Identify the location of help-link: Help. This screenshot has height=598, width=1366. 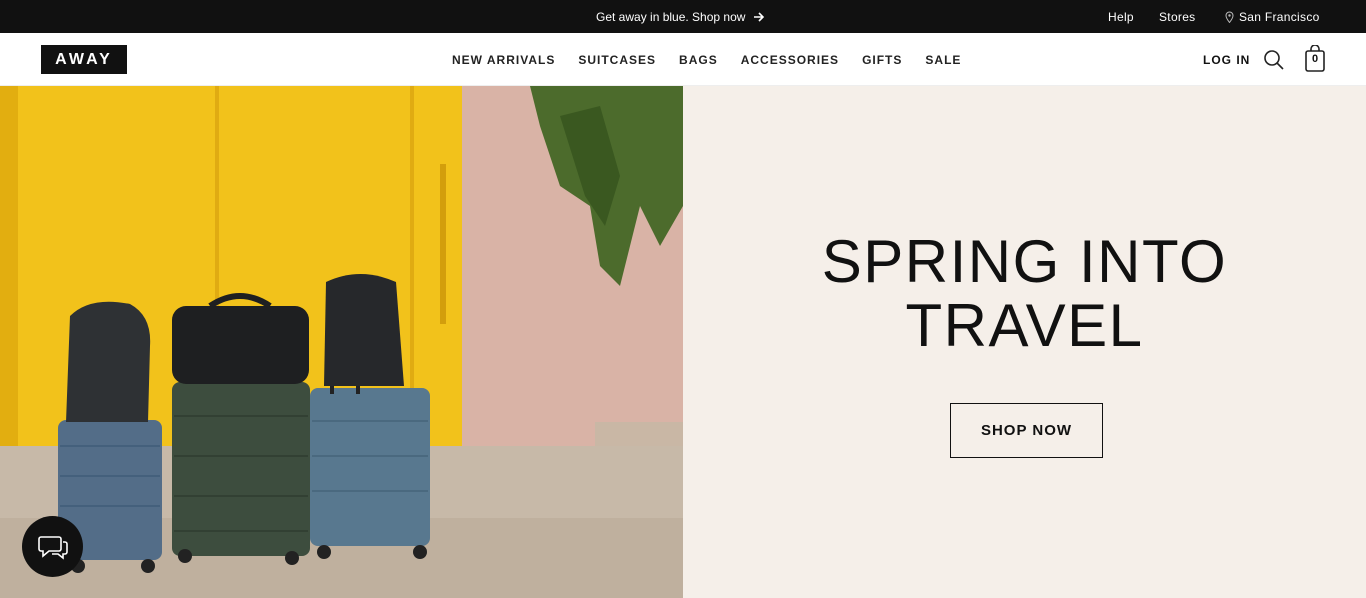
(1121, 16).